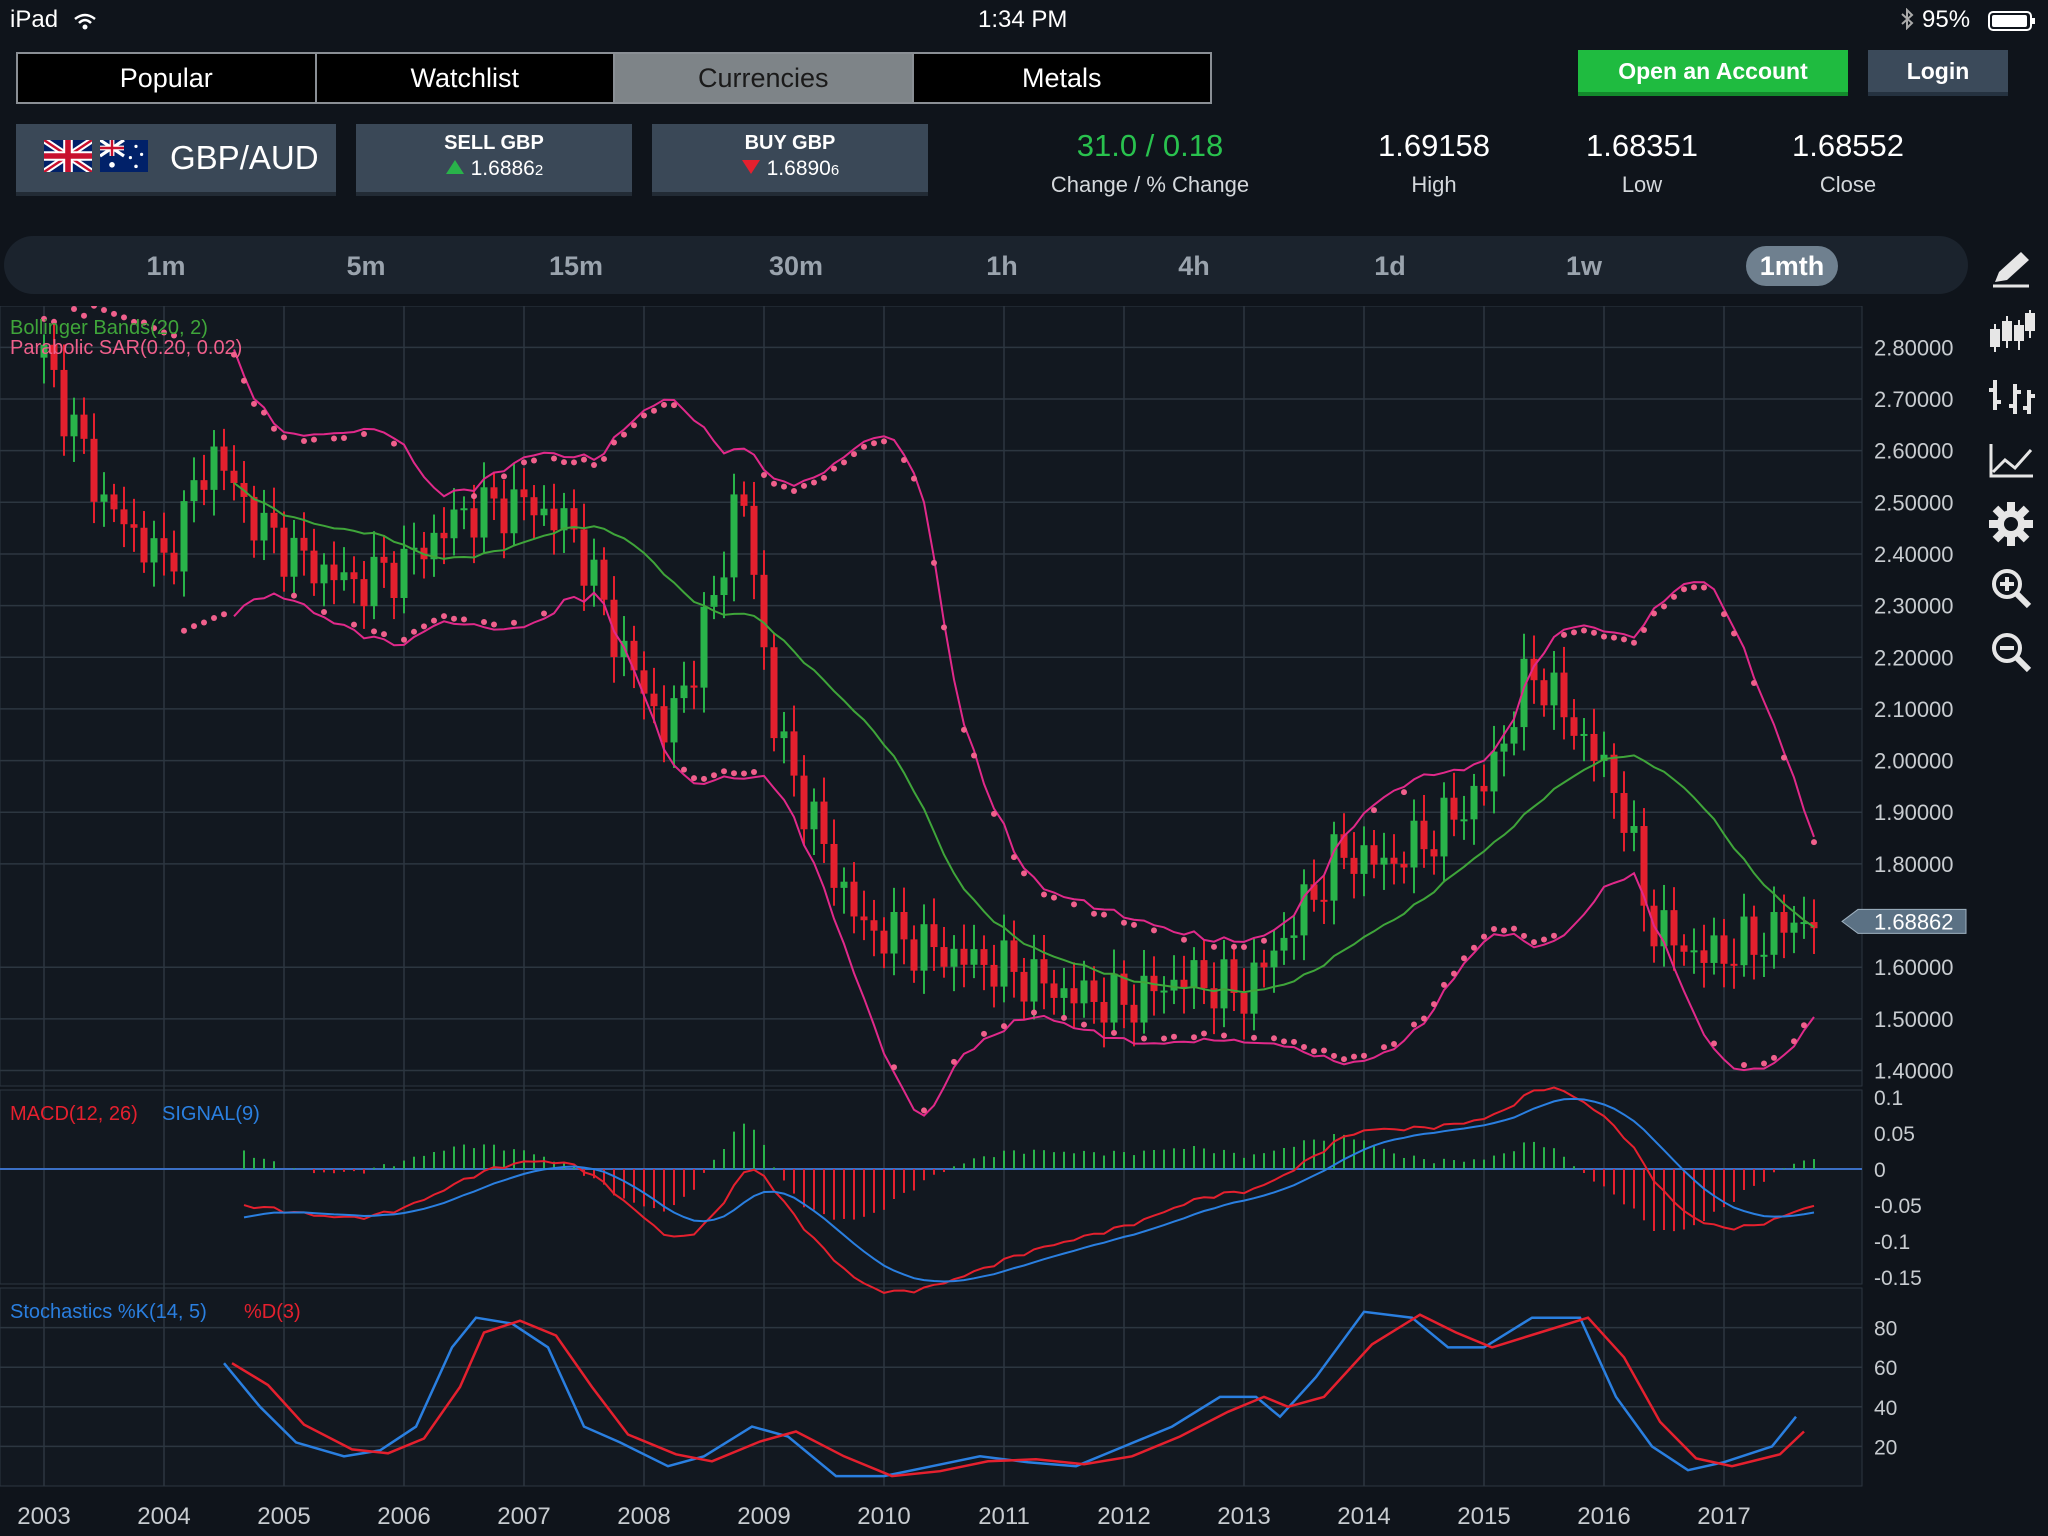 The image size is (2048, 1536). I want to click on timeframe-30m: 30m, so click(796, 266).